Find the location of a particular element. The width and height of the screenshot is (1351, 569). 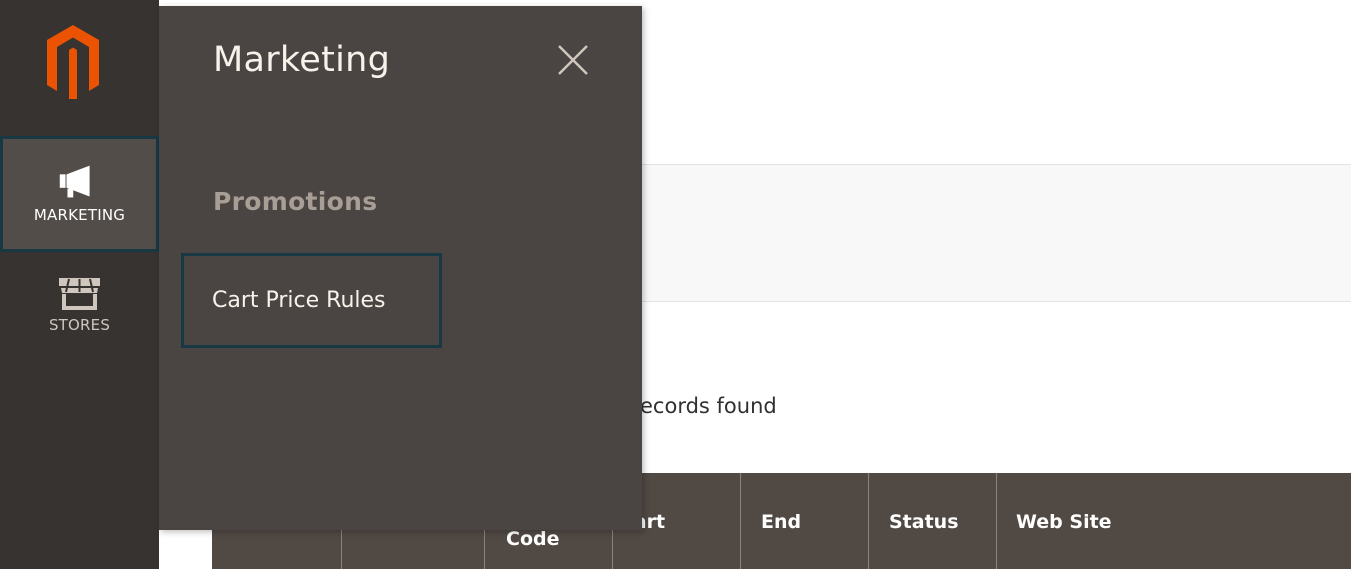

sidebar-item-label: STORES is located at coordinates (79, 325).